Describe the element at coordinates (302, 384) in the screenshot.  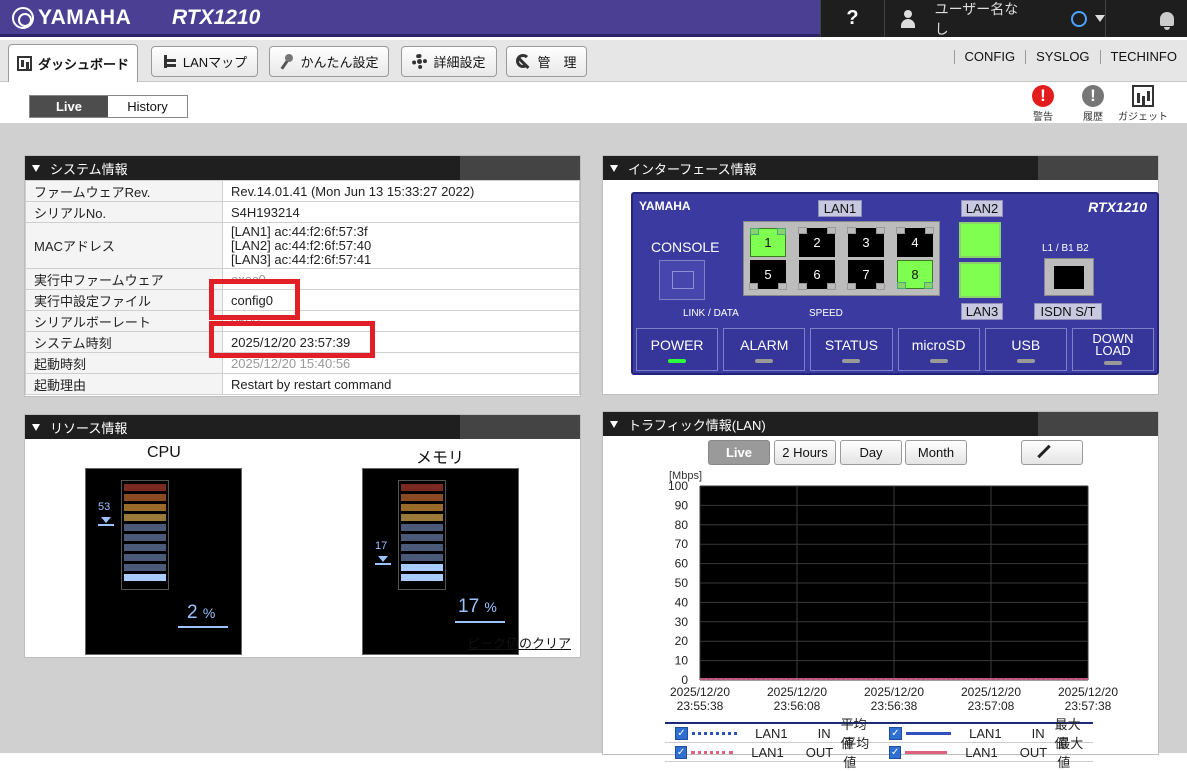
I see `table-row: 起動理由 Restart by restart command` at that location.